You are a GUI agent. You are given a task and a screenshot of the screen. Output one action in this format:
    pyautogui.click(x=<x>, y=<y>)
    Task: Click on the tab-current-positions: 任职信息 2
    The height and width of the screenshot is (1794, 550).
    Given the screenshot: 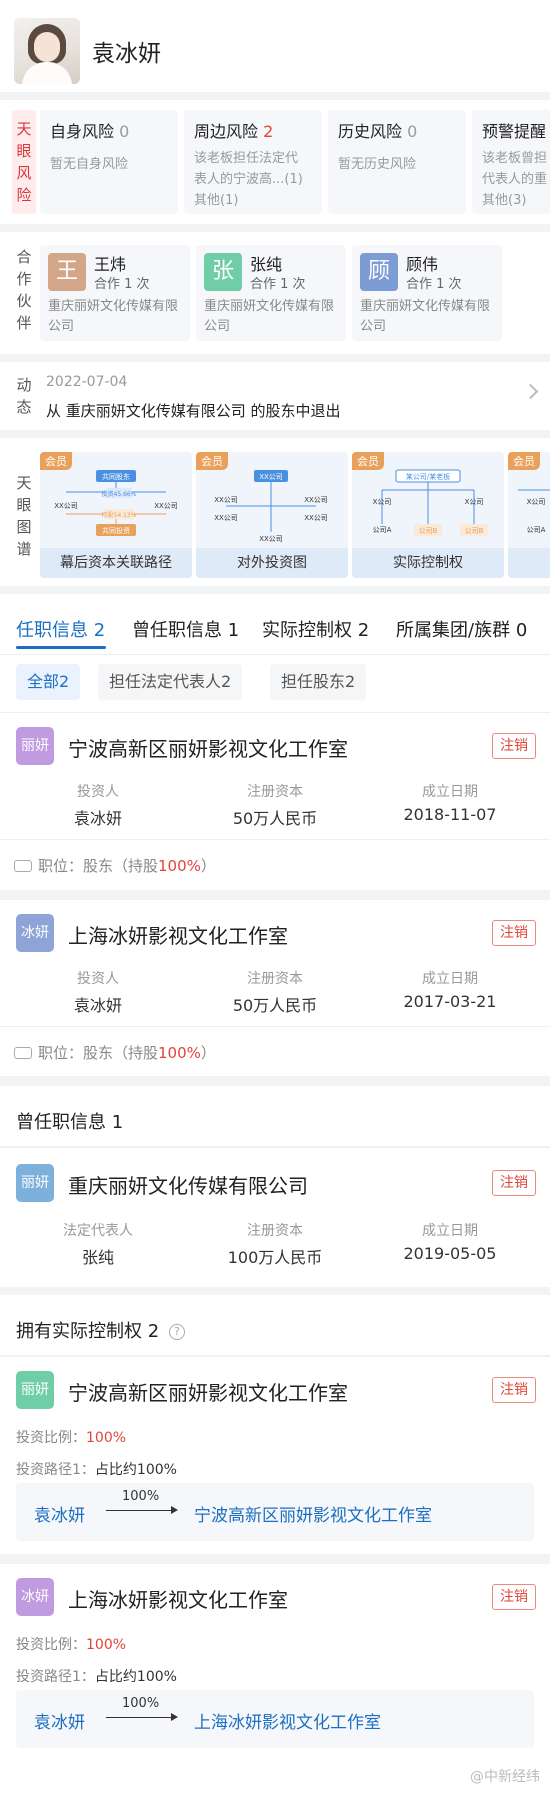 What is the action you would take?
    pyautogui.click(x=60, y=629)
    